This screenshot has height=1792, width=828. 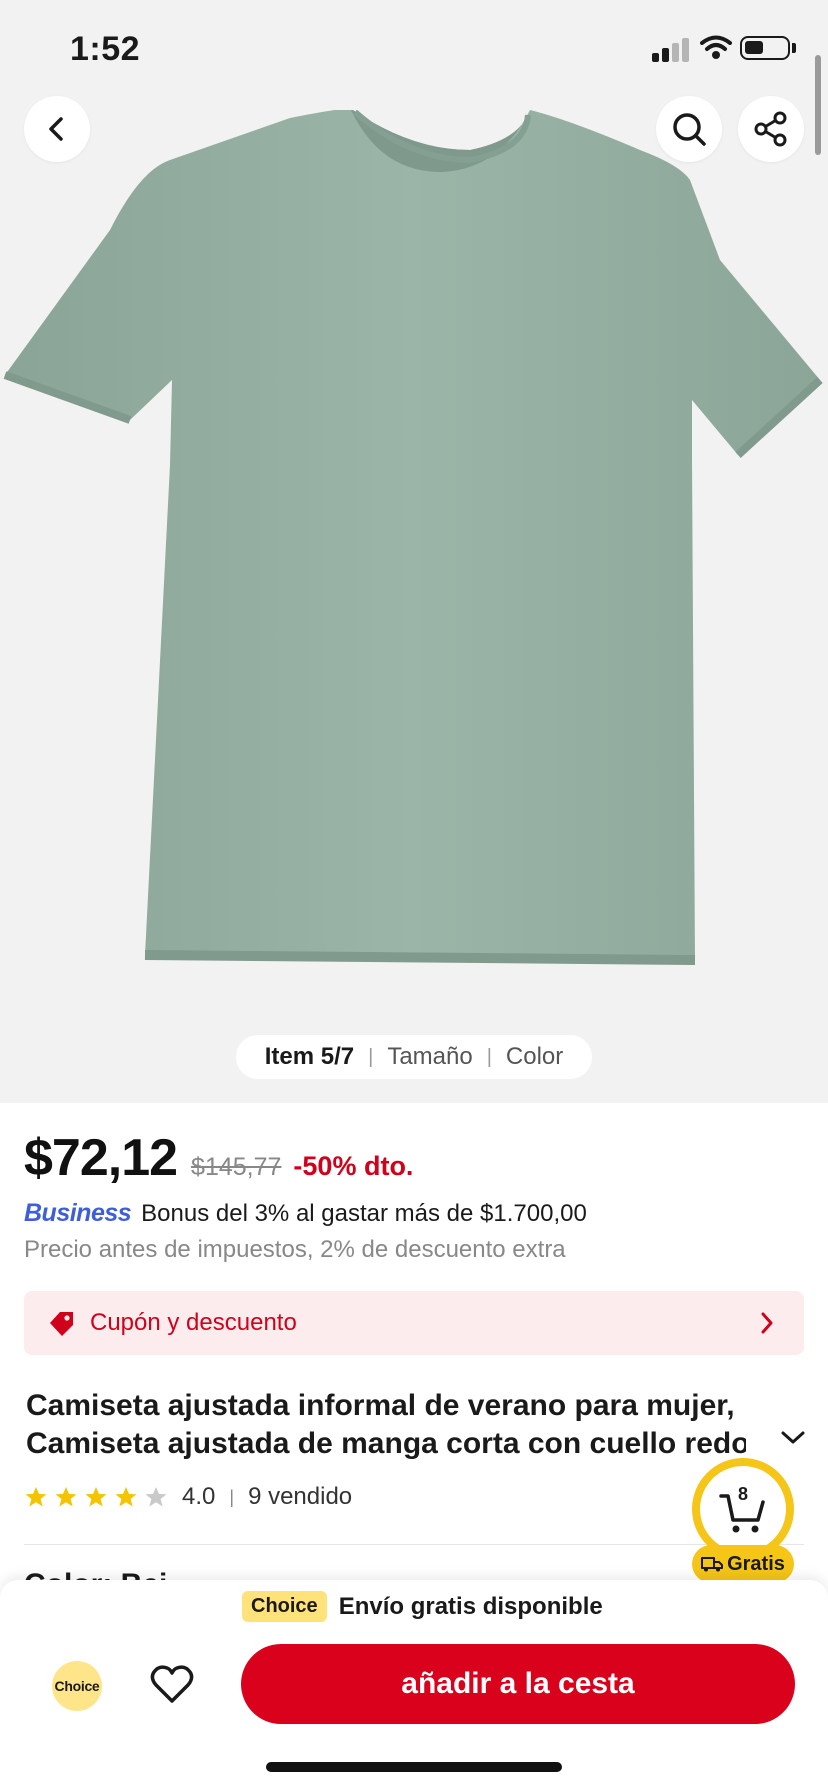 I want to click on free-shipping-label: Gratis, so click(x=756, y=1563).